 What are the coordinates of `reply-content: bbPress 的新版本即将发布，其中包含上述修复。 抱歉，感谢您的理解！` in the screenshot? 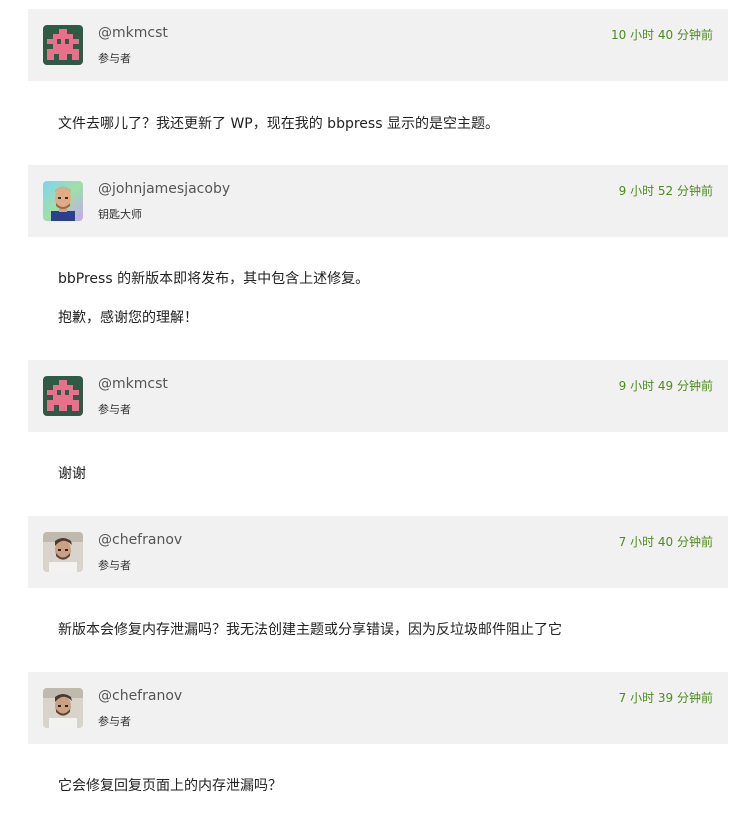 It's located at (388, 309).